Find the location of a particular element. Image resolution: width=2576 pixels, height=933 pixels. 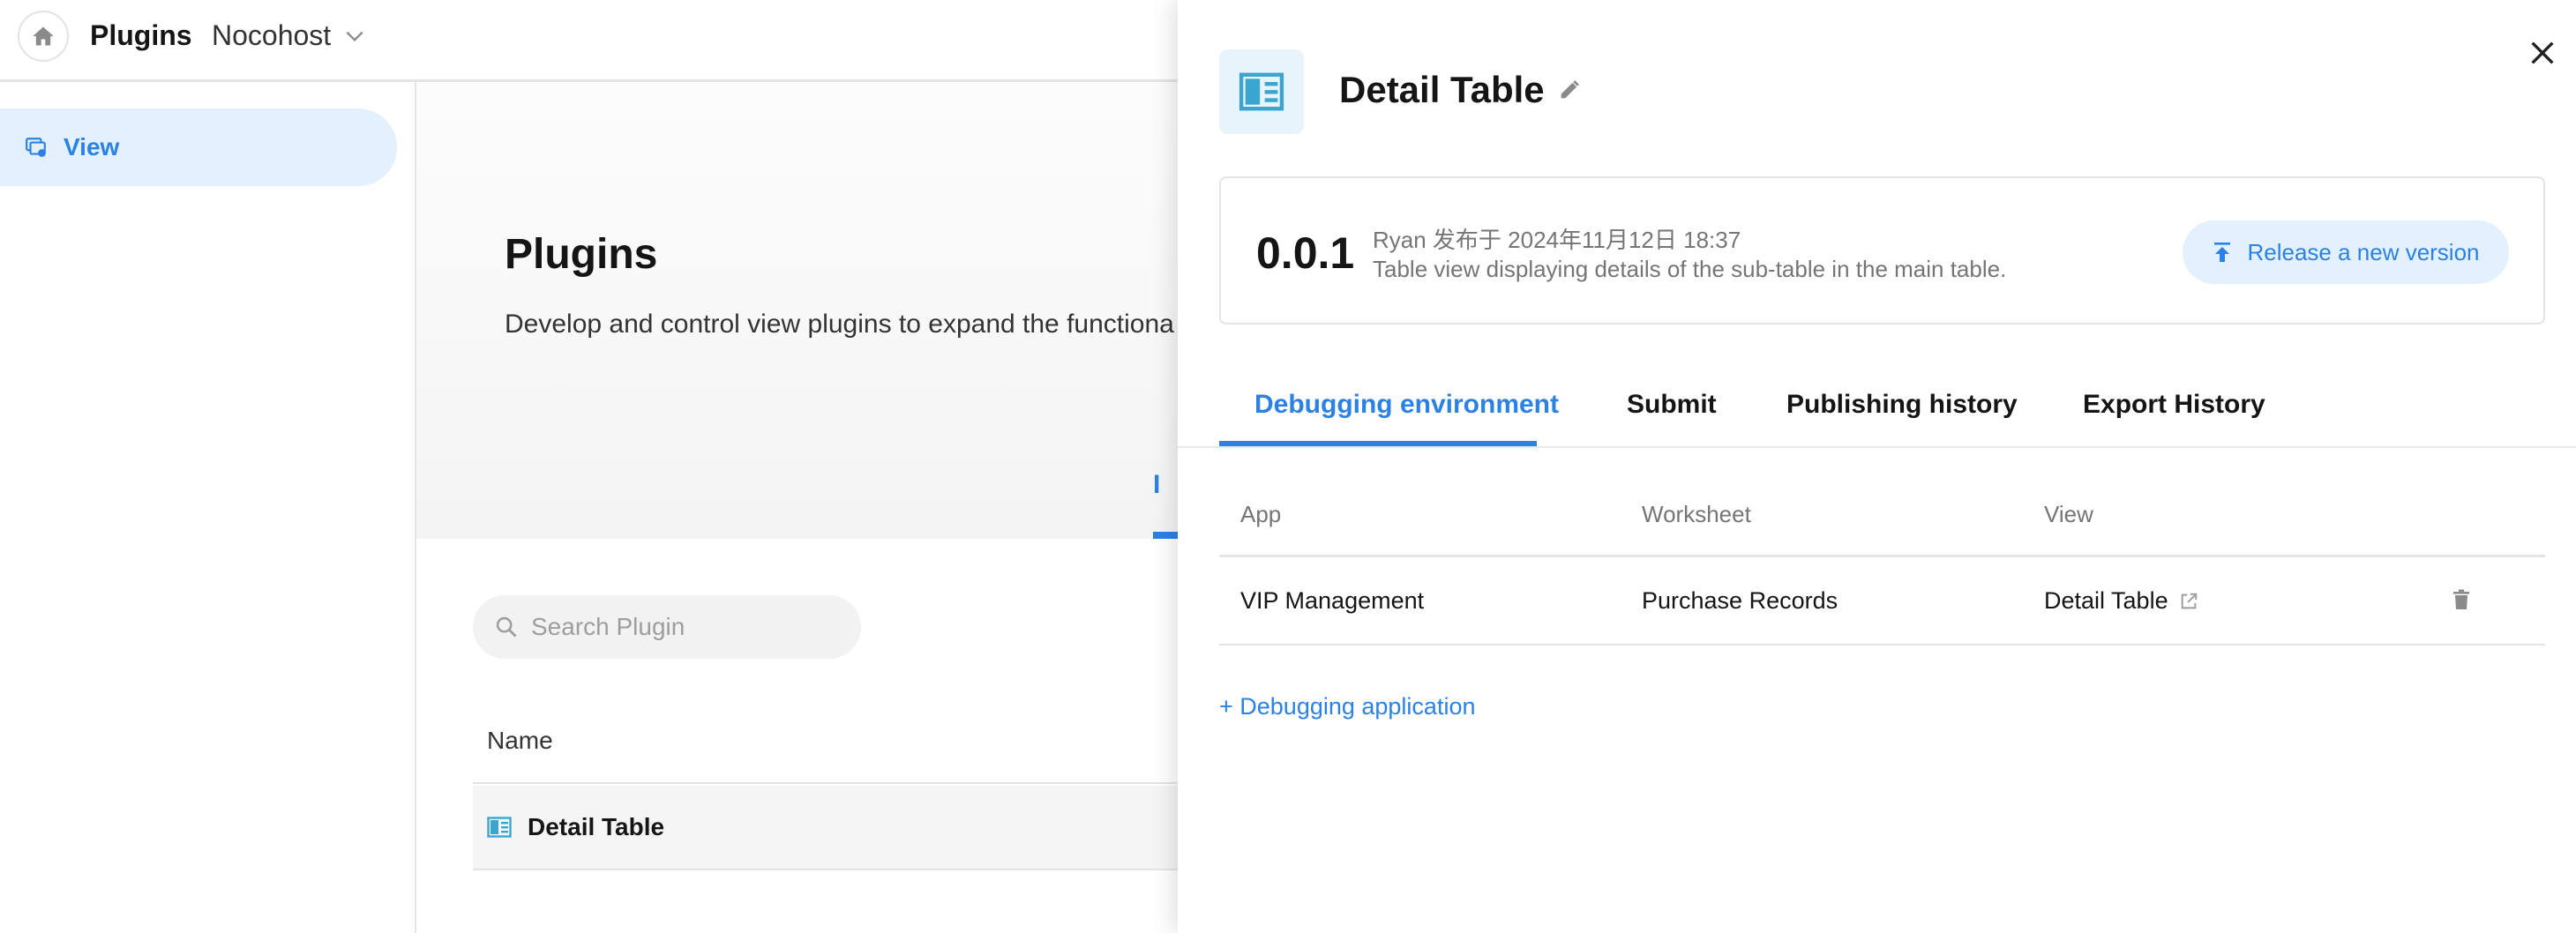

tab-partial: I is located at coordinates (1156, 485).